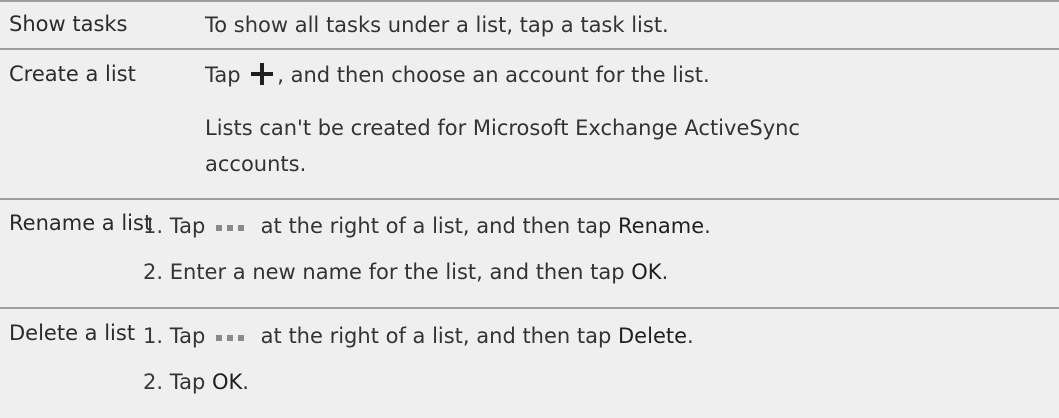 Image resolution: width=1059 pixels, height=418 pixels. I want to click on step-2: 2. Tap OK., so click(196, 382).